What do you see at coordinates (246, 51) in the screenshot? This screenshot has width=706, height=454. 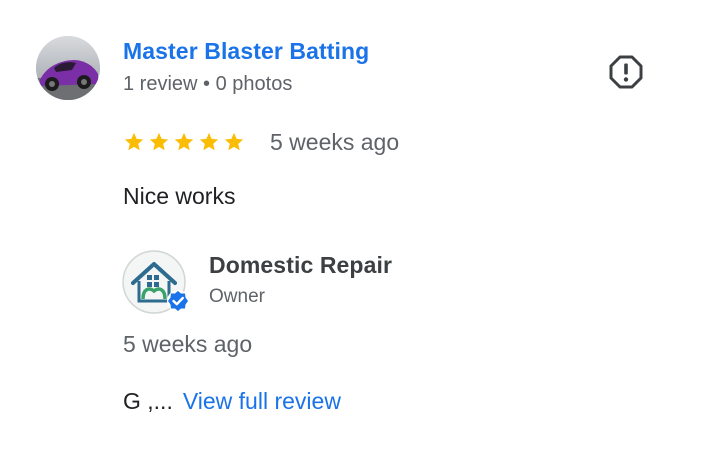 I see `reviewer-name: Master Blaster Batting` at bounding box center [246, 51].